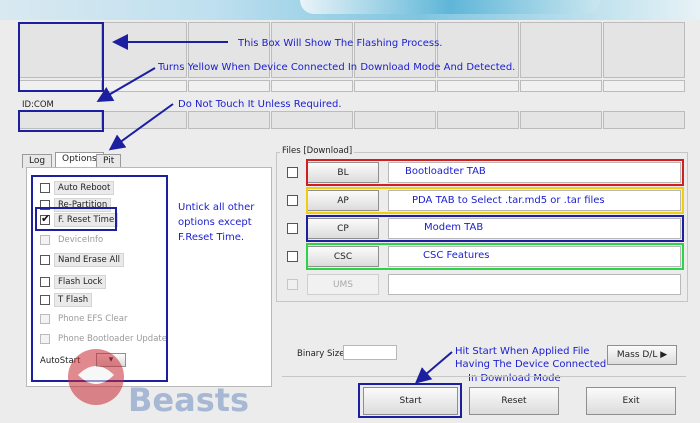  Describe the element at coordinates (126, 85) in the screenshot. I see `arrow-turns-yellow` at that location.